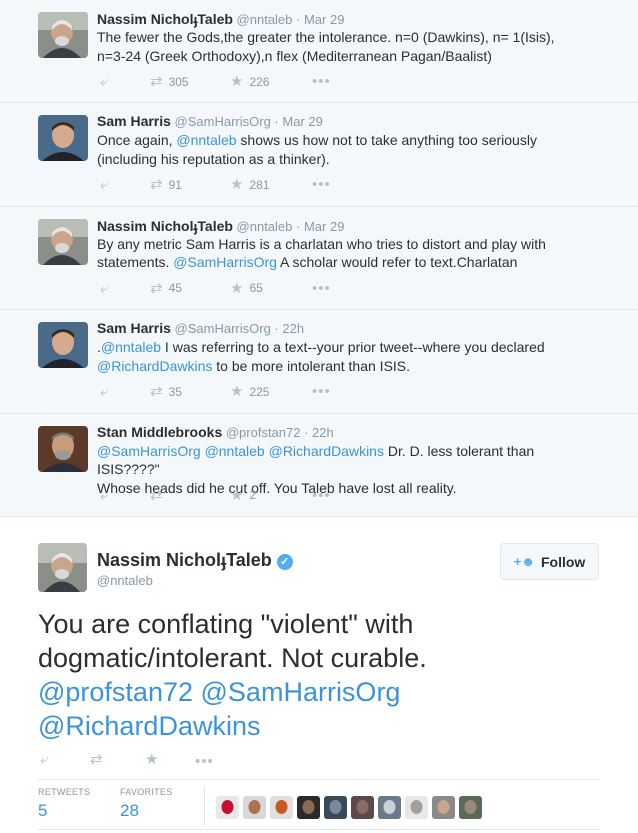 The image size is (638, 833). What do you see at coordinates (563, 561) in the screenshot?
I see `follow-label: Follow` at bounding box center [563, 561].